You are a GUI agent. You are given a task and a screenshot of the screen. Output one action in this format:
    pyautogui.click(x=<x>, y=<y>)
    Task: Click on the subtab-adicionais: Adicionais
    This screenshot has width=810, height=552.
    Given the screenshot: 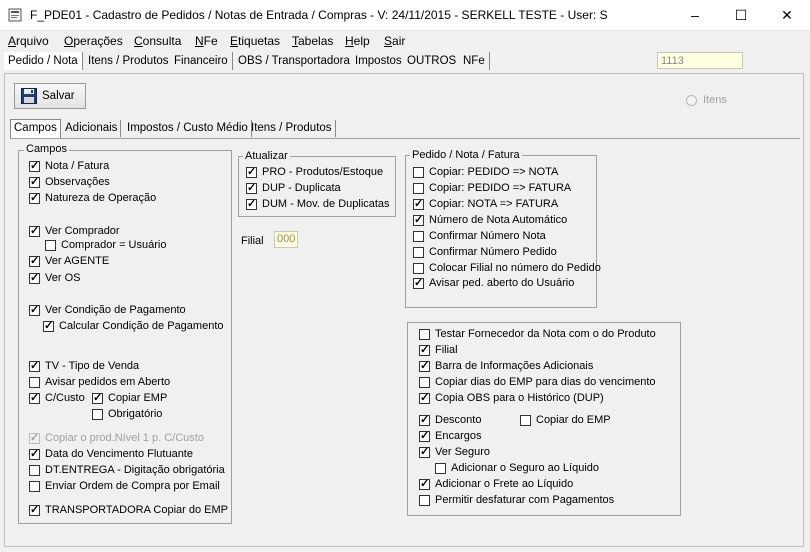 What is the action you would take?
    pyautogui.click(x=92, y=128)
    